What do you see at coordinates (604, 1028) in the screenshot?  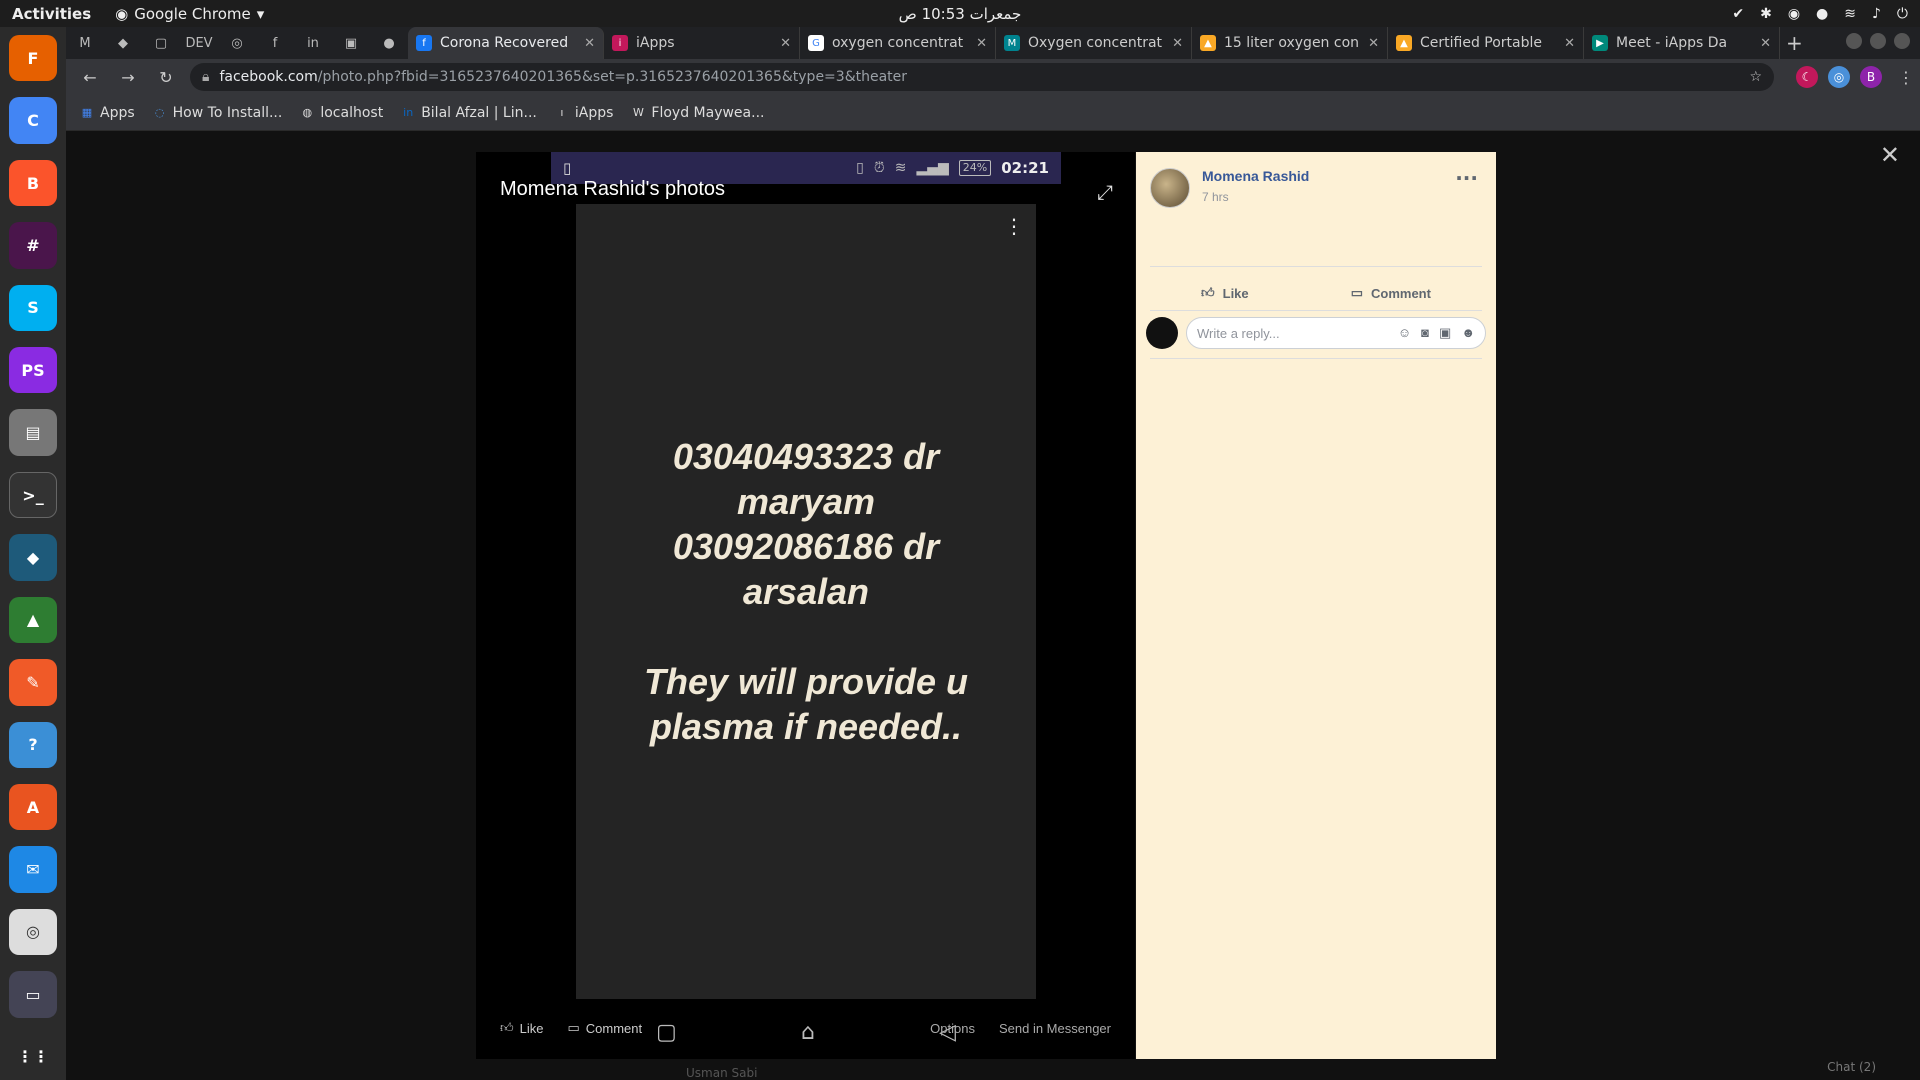 I see `photo-comment-button: ▭ Comment` at bounding box center [604, 1028].